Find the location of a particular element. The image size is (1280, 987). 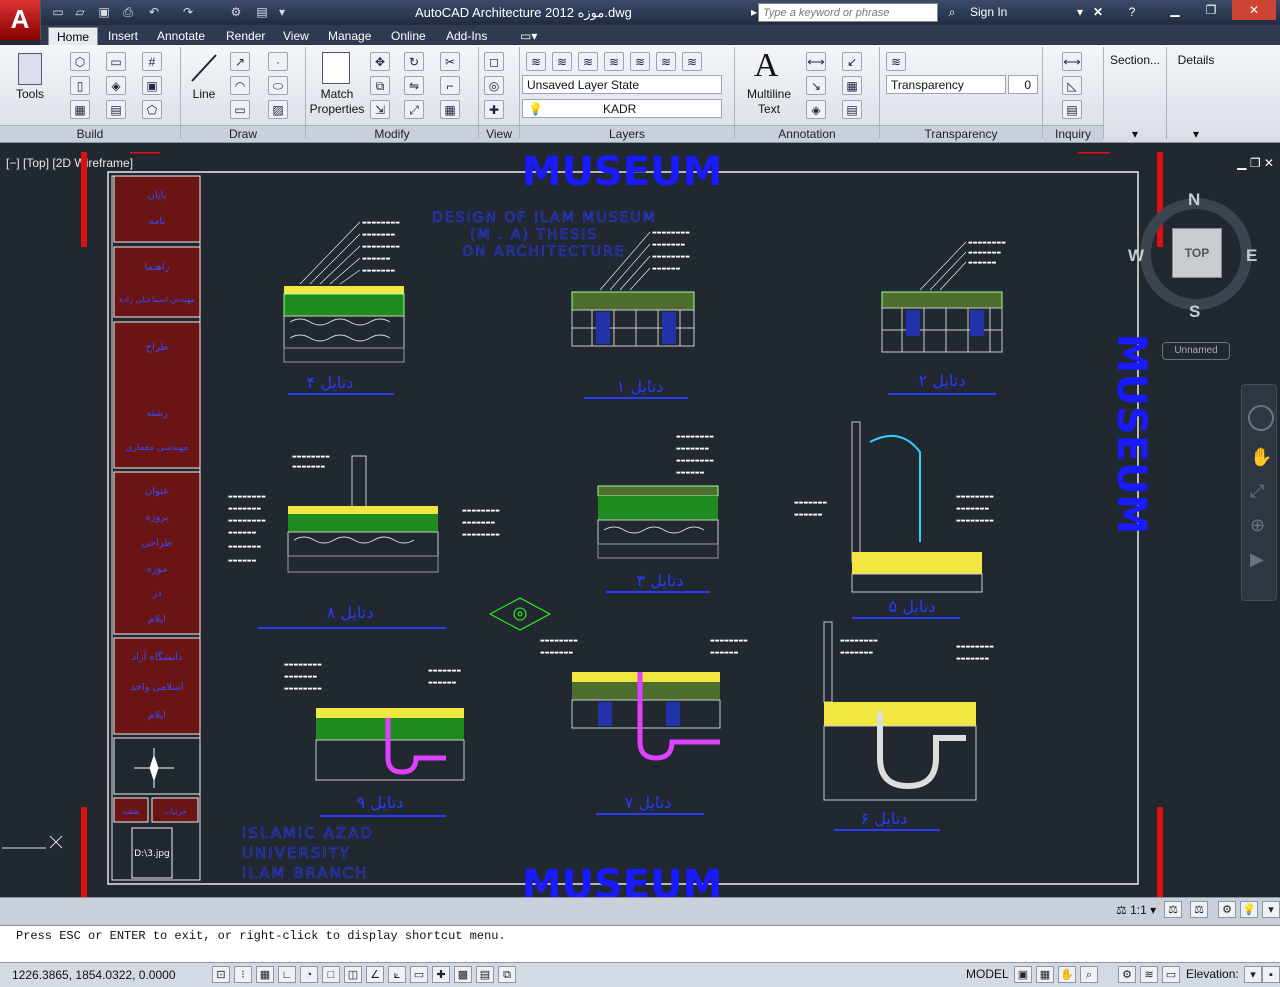

dimension-icon: ⟷ is located at coordinates (816, 61).